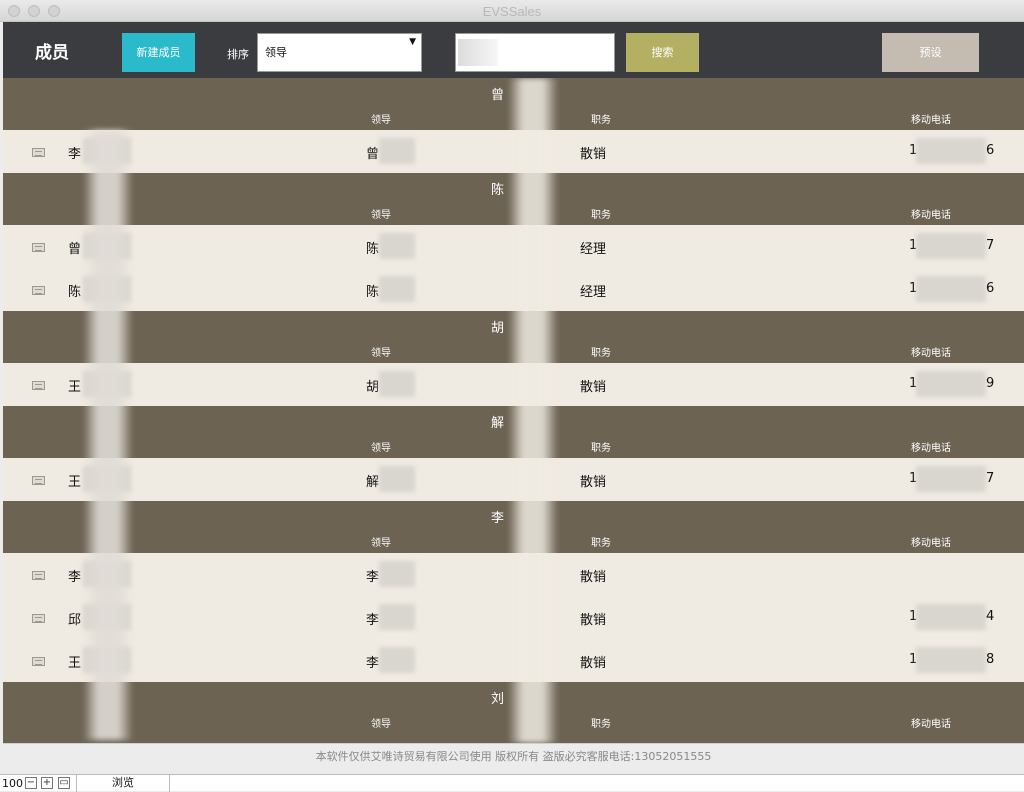  What do you see at coordinates (498, 518) in the screenshot?
I see `group-leader-name: 李` at bounding box center [498, 518].